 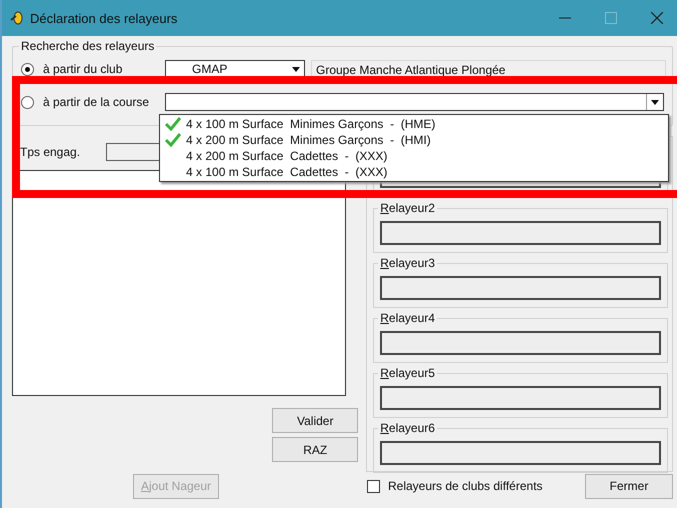 I want to click on checkbox-label: Relayeurs de clubs différents, so click(x=465, y=486).